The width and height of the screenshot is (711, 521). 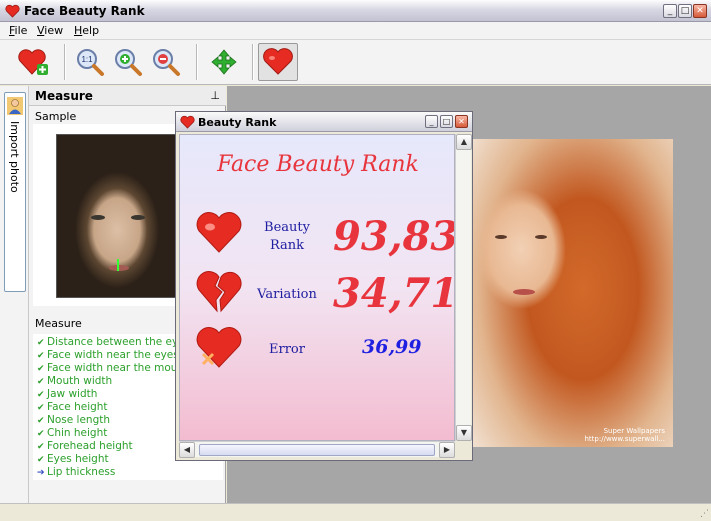 I want to click on scroll-left-button: ◀, so click(x=187, y=450).